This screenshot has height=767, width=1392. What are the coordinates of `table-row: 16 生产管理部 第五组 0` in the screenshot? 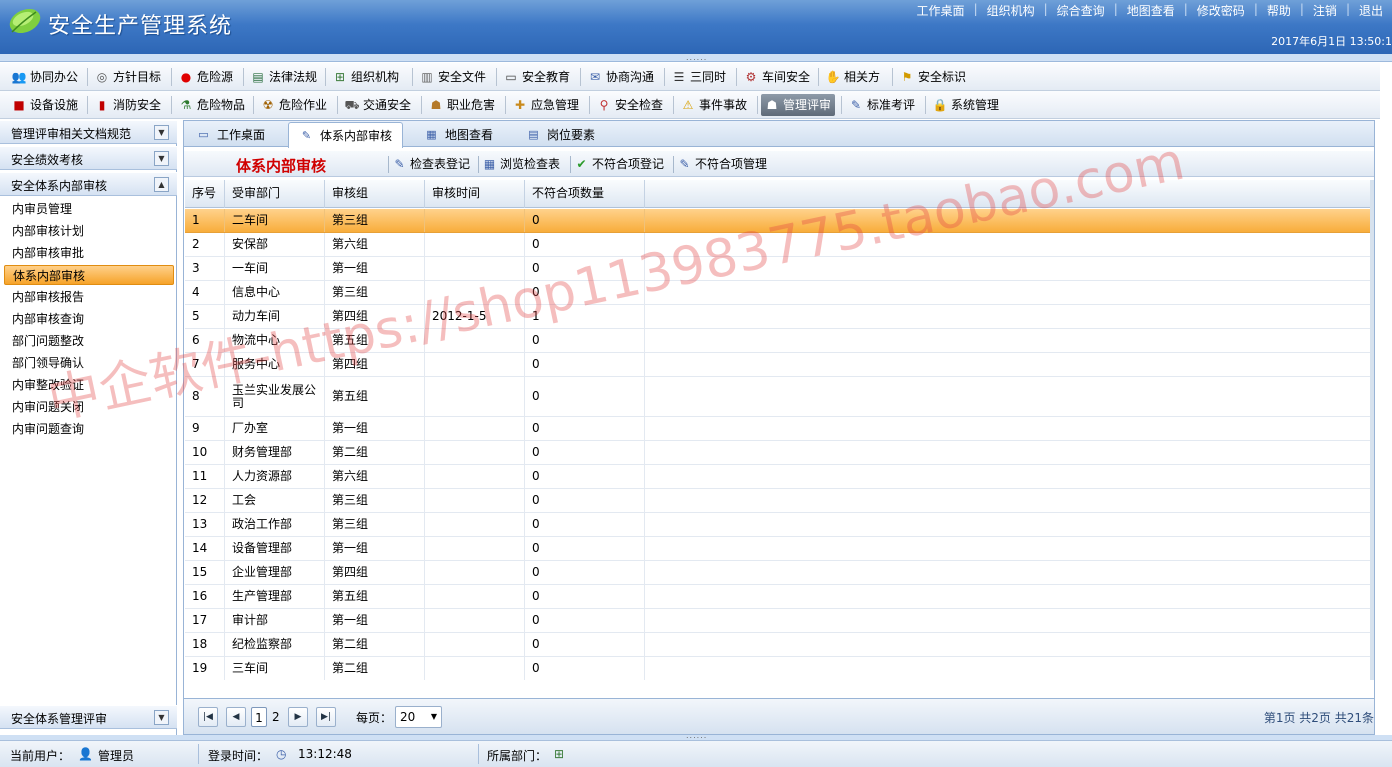 It's located at (779, 597).